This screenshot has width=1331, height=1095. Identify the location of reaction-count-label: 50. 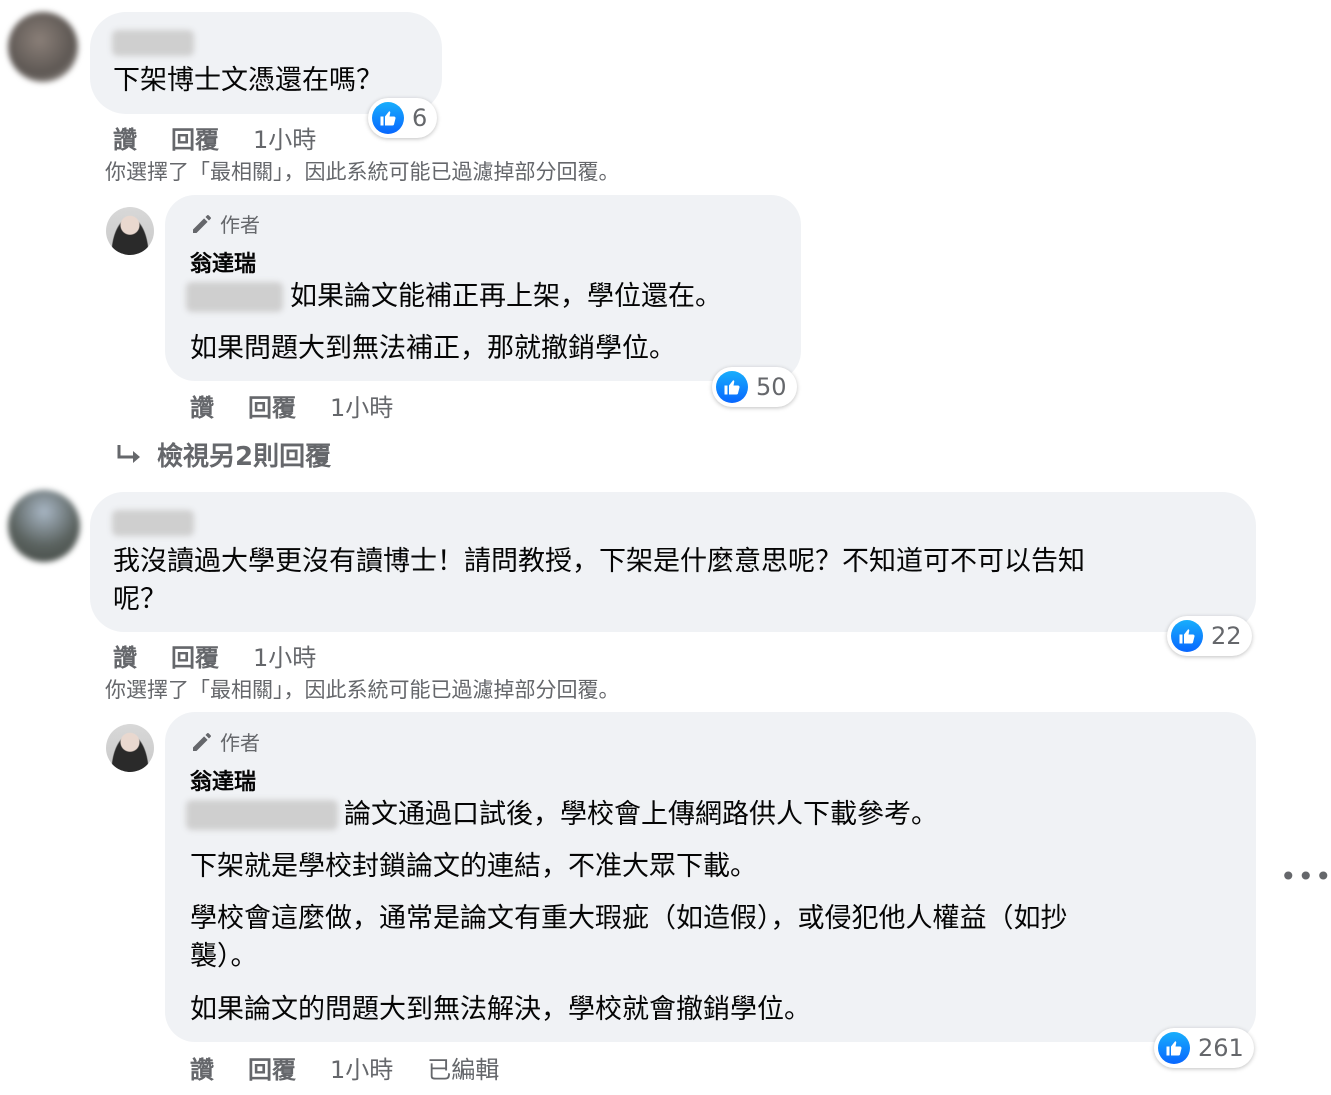
(771, 387).